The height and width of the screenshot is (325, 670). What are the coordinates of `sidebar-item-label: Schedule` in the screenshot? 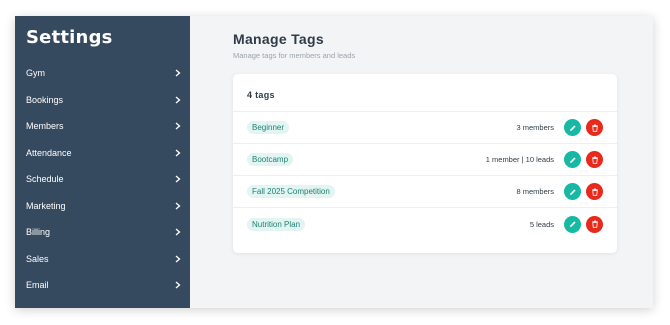 It's located at (45, 179).